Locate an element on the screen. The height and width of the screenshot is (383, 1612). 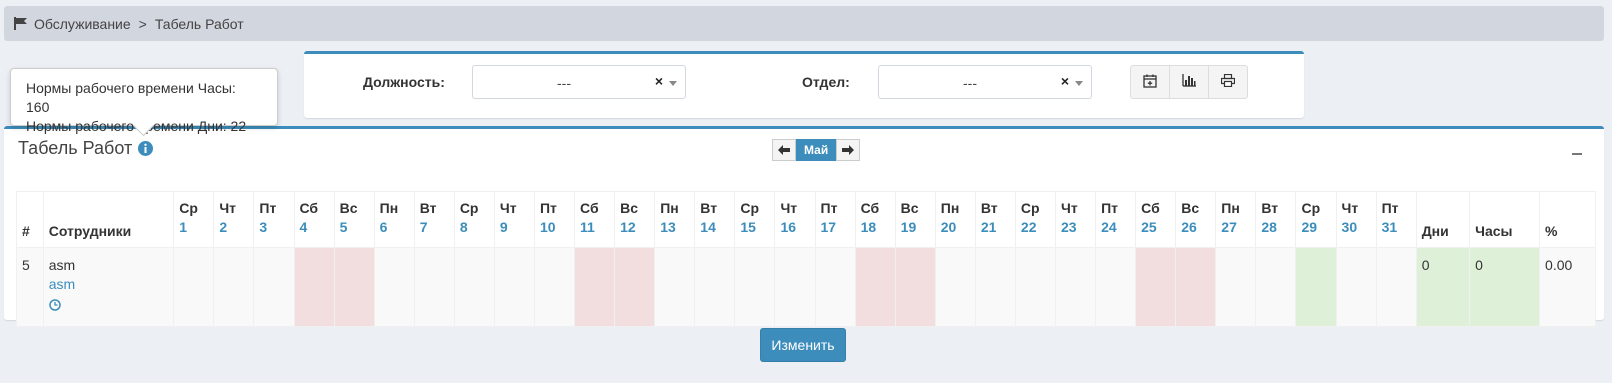
day-header: Чт 30 is located at coordinates (1356, 219).